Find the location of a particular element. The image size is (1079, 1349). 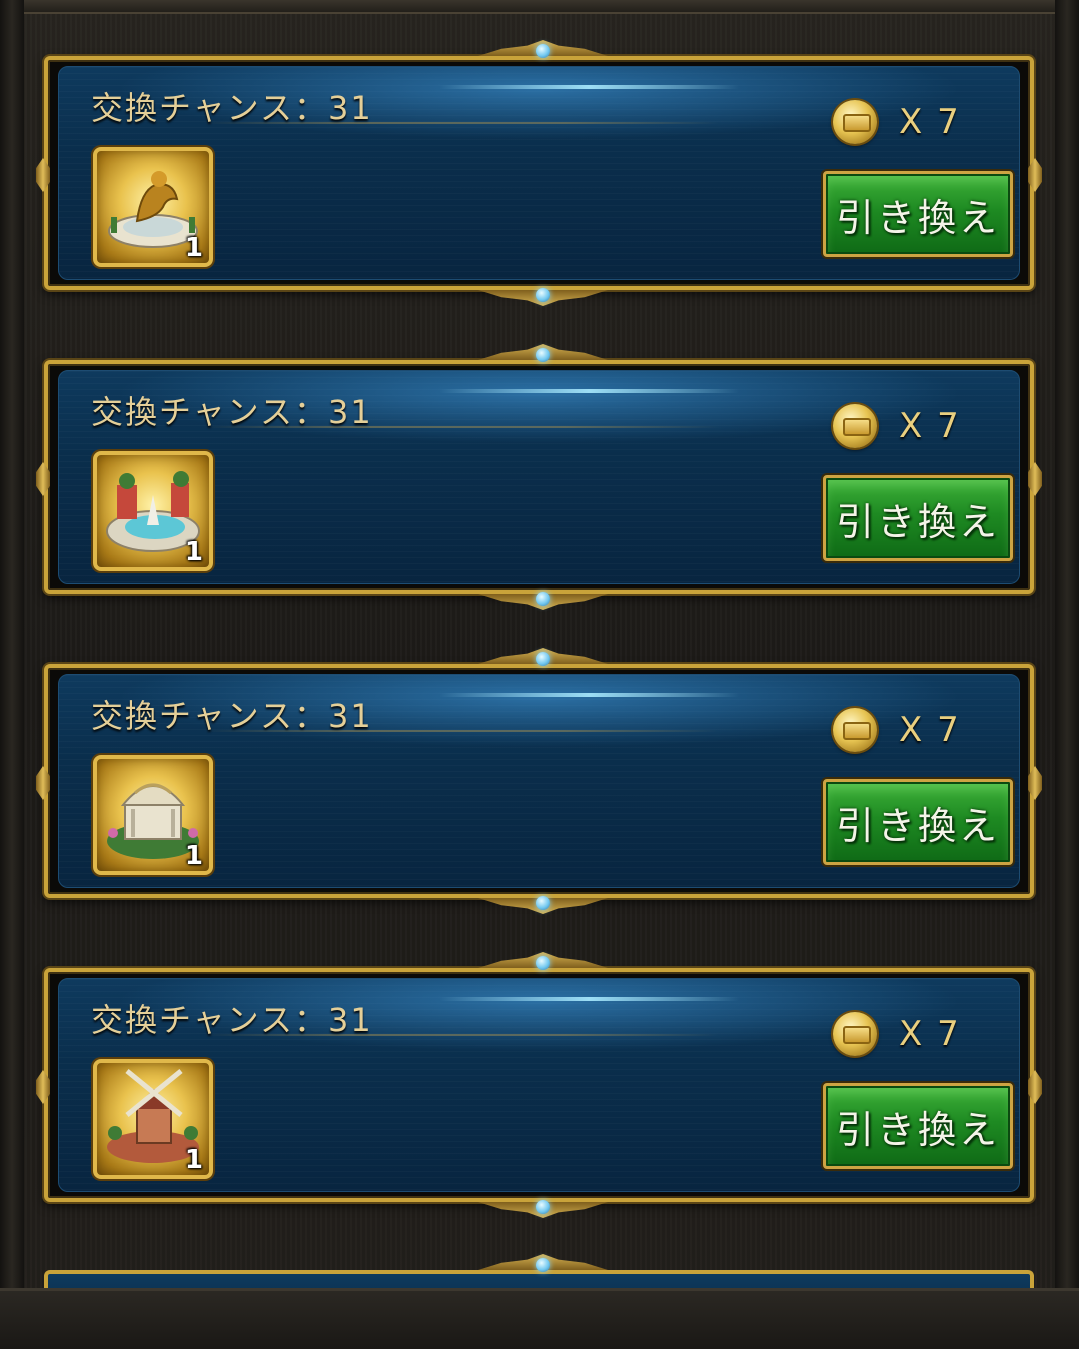

left-frame-pillar is located at coordinates (12, 674).